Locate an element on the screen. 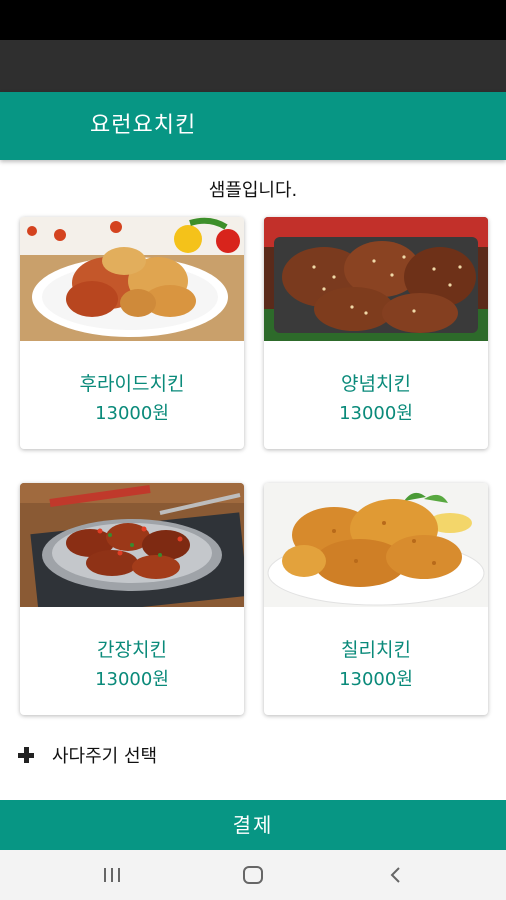 The width and height of the screenshot is (506, 900). sesame-sauced-chicken-photo is located at coordinates (376, 279).